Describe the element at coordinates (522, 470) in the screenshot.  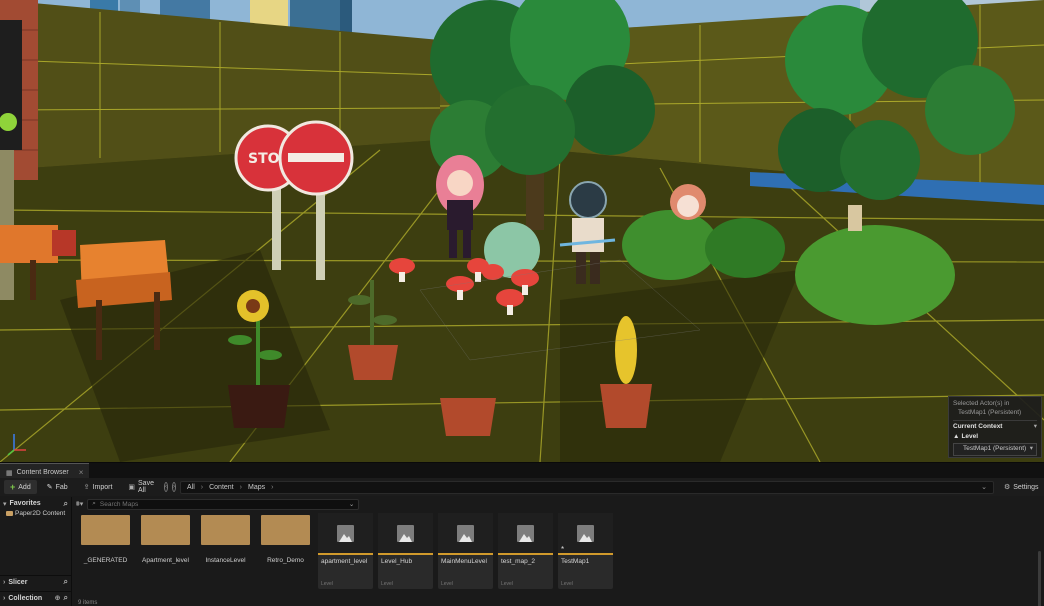
I see `content-browser-tabbar: ▦ Content Browser ×` at that location.